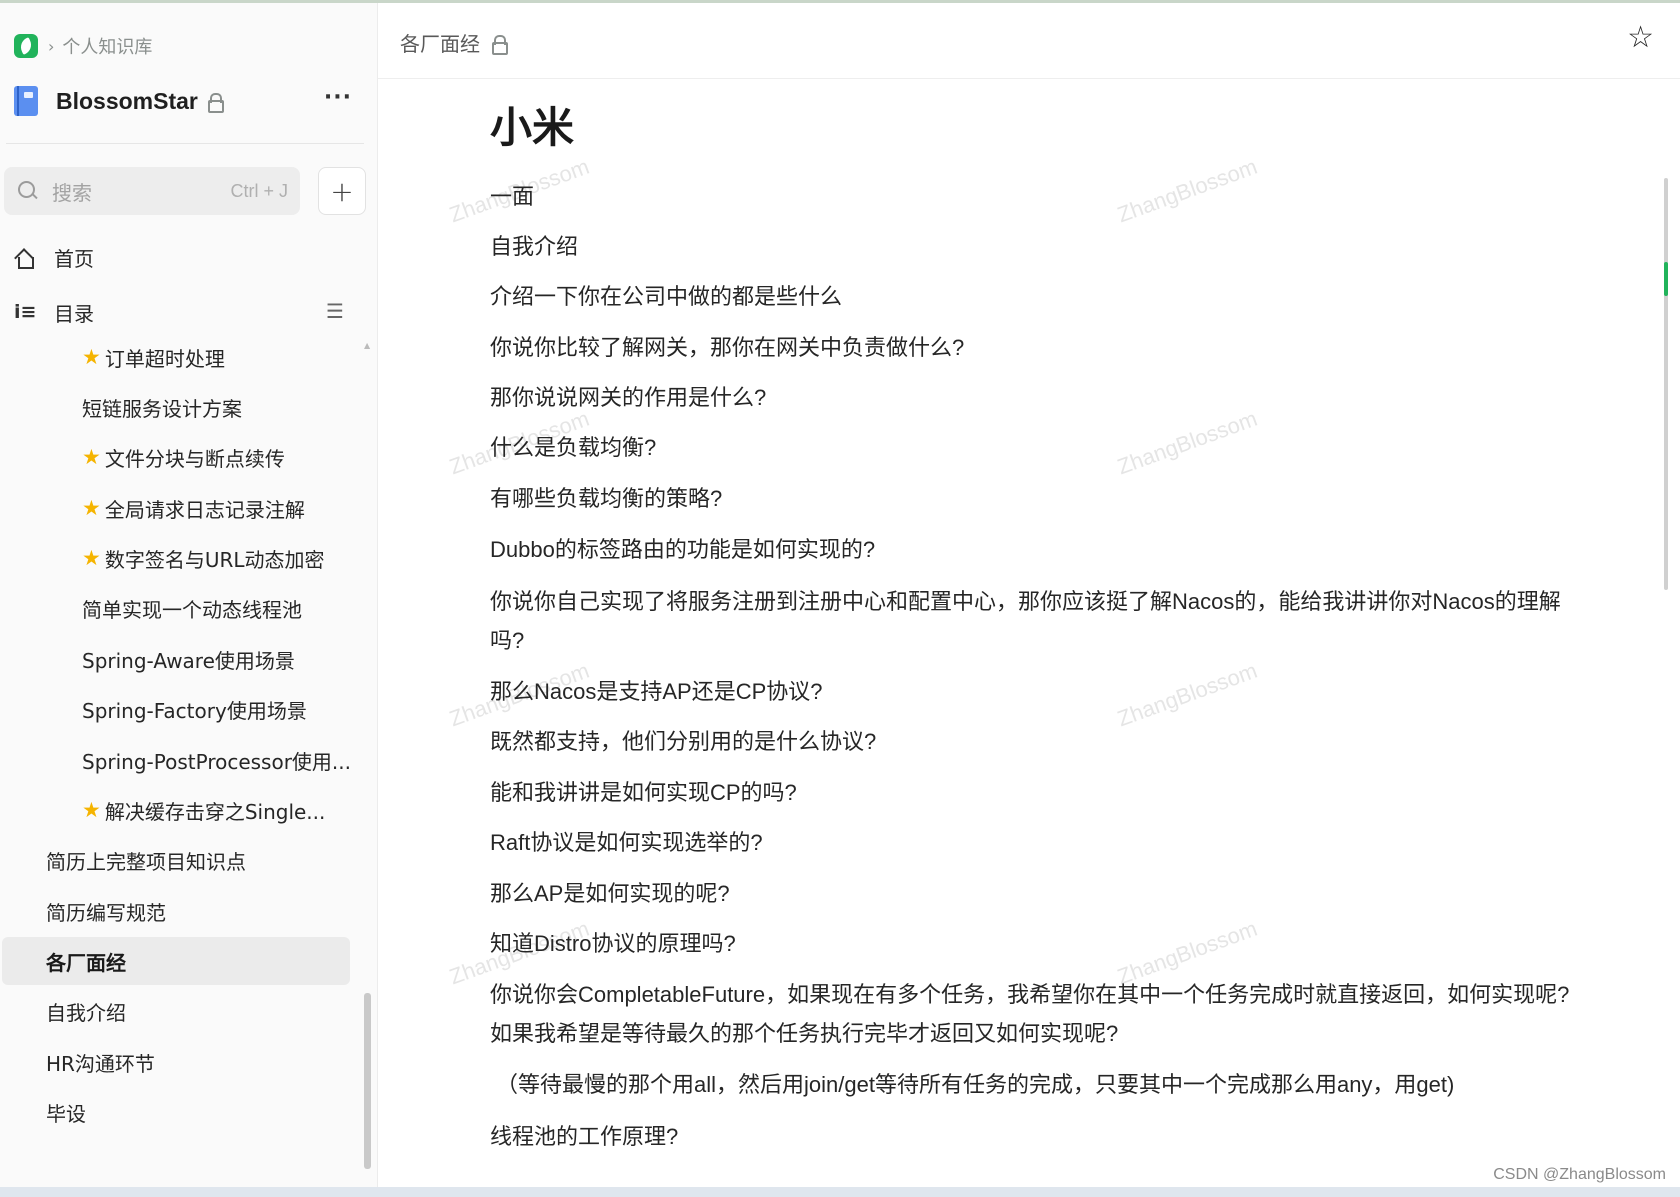 This screenshot has width=1680, height=1197. I want to click on doc-paragraph: 知道Distro协议的原理吗?, so click(613, 943).